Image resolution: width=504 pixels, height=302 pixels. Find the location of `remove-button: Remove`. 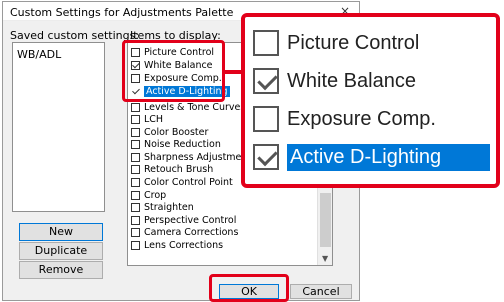

remove-button: Remove is located at coordinates (61, 270).